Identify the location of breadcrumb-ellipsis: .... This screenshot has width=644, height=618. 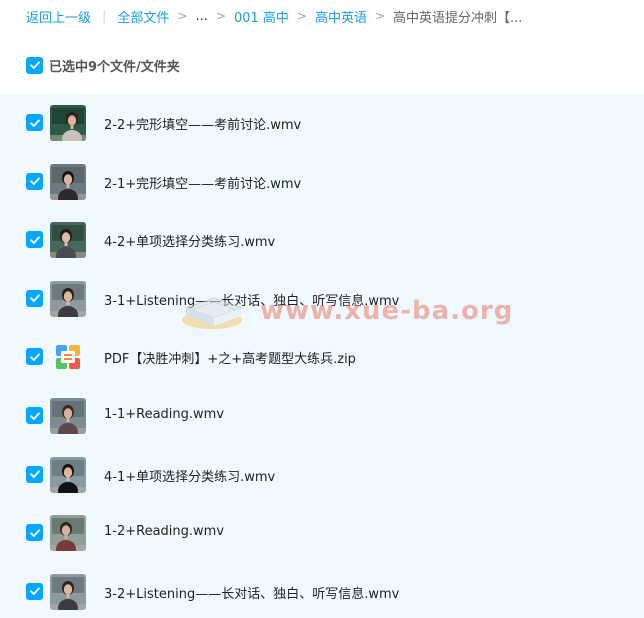
(201, 16).